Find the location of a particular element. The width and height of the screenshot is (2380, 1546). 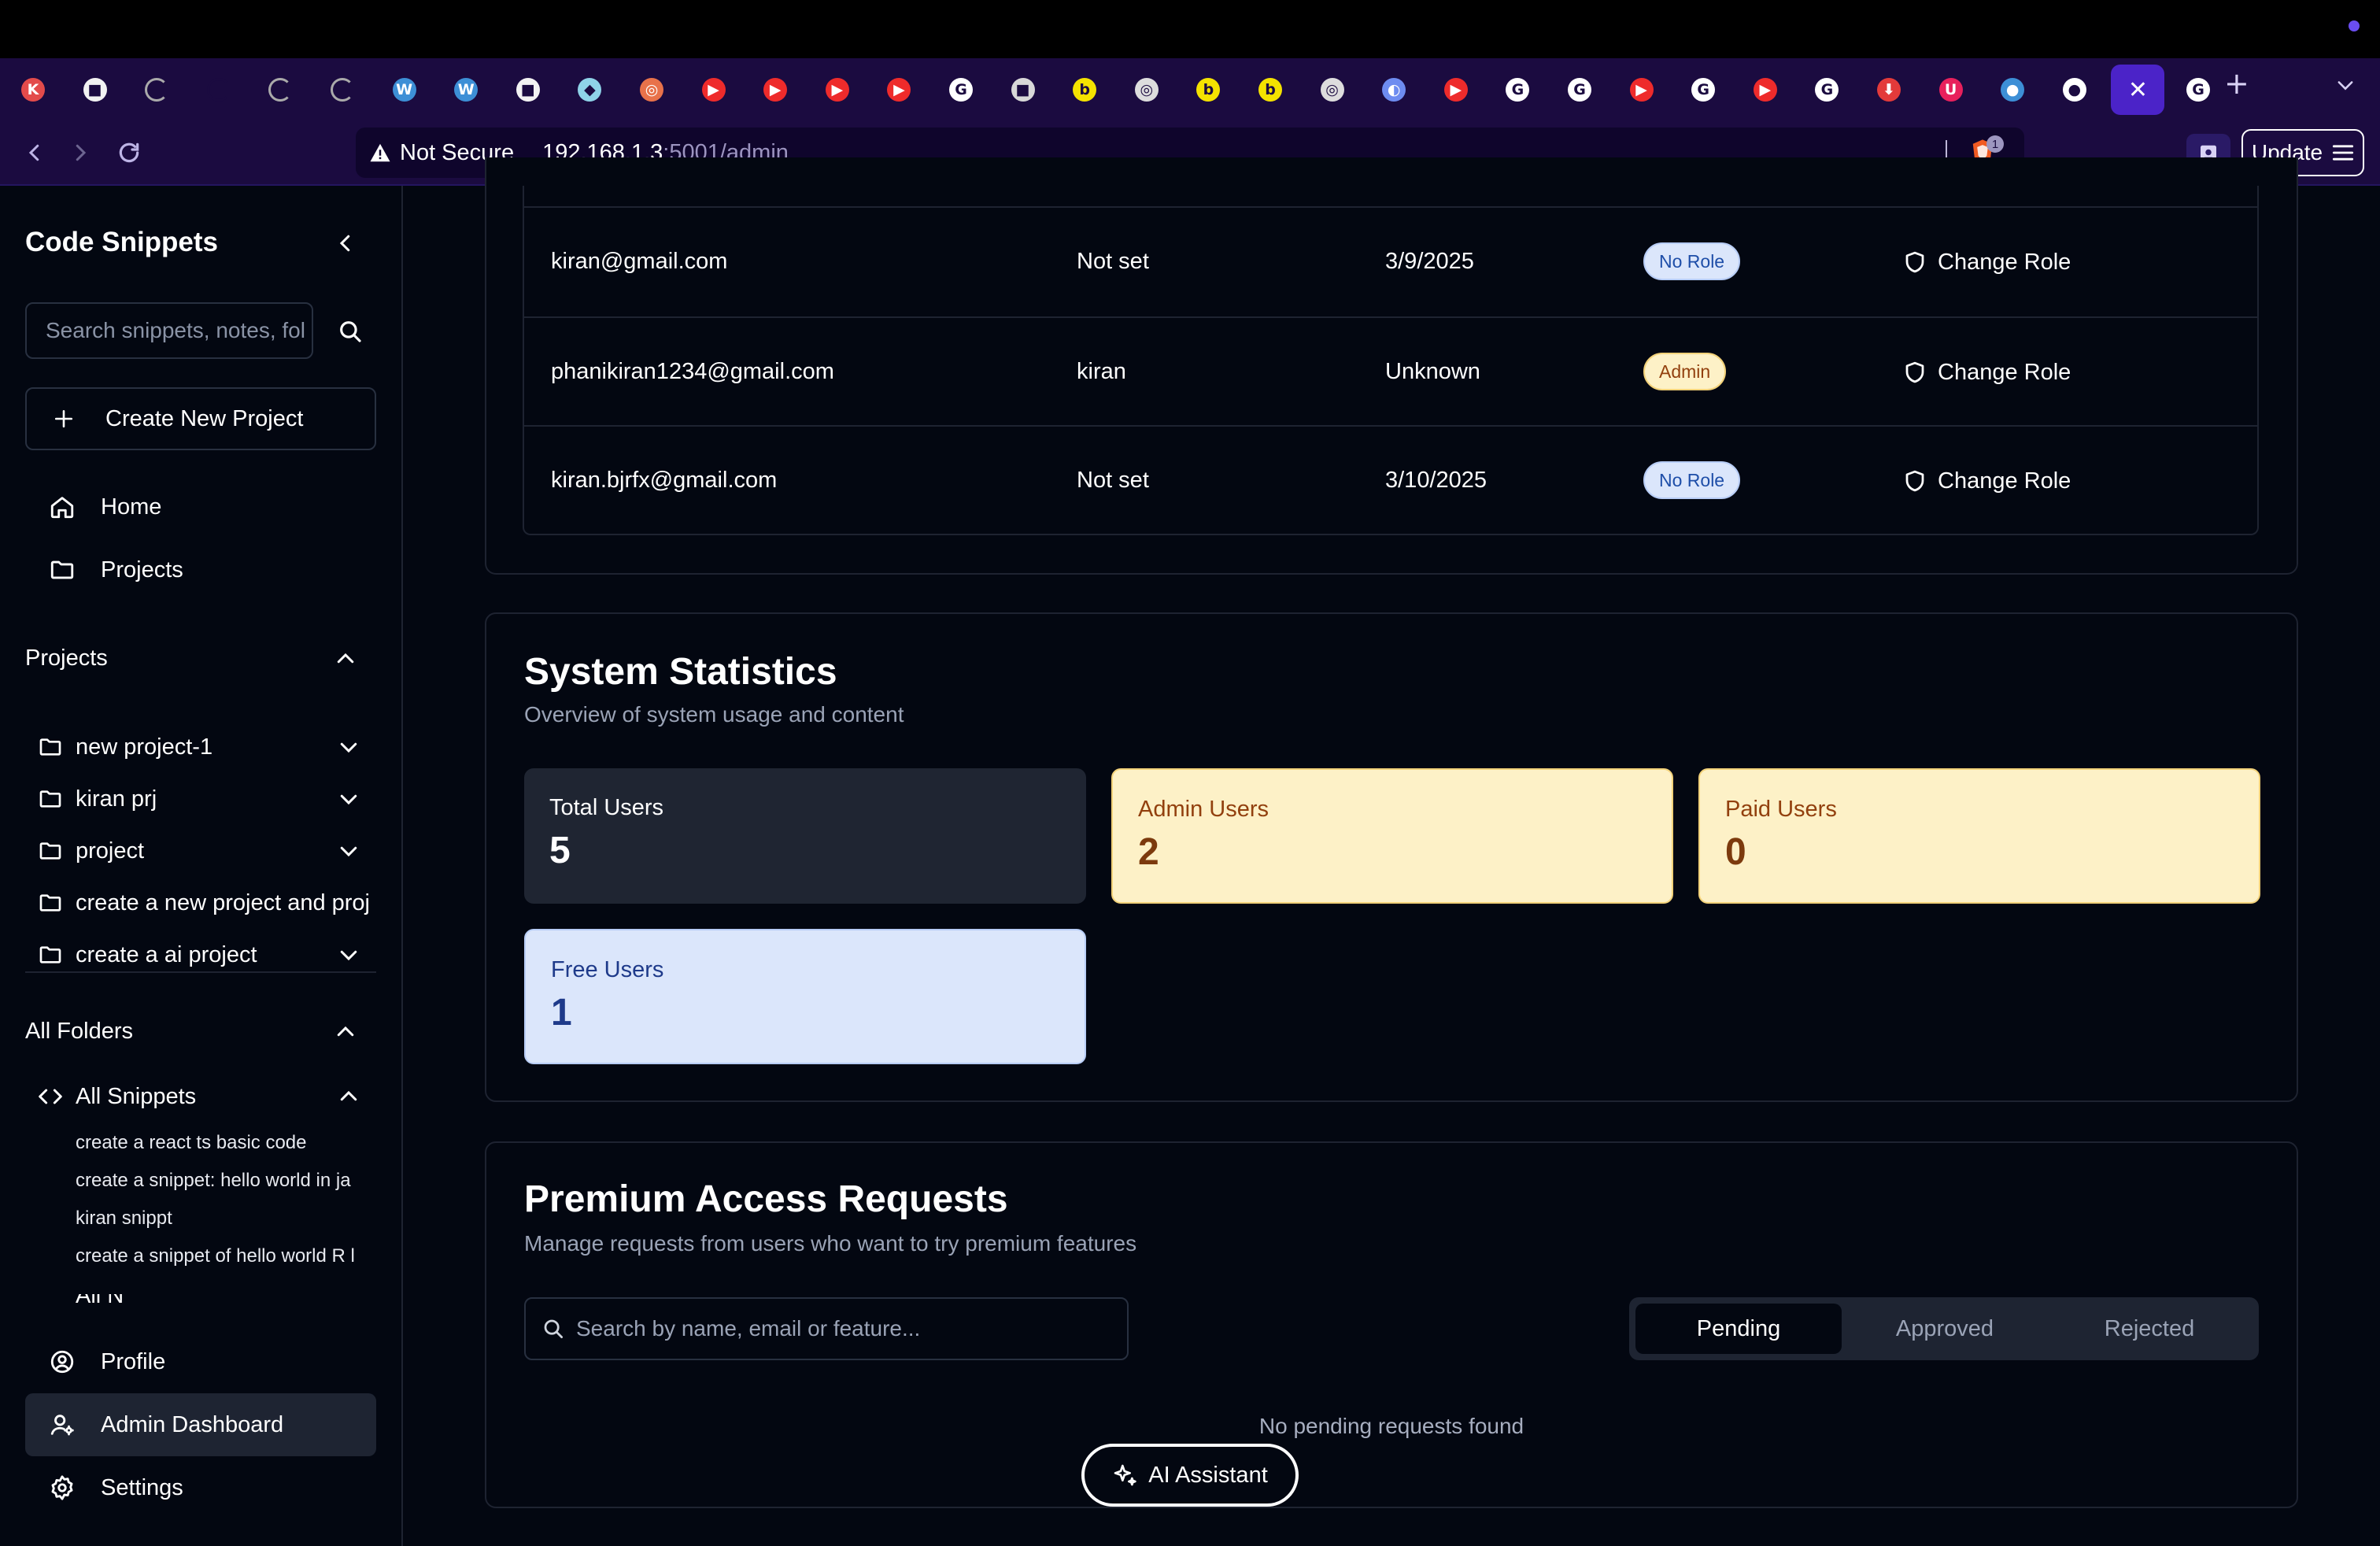

karma-tab-favicon-icon: K is located at coordinates (33, 89).